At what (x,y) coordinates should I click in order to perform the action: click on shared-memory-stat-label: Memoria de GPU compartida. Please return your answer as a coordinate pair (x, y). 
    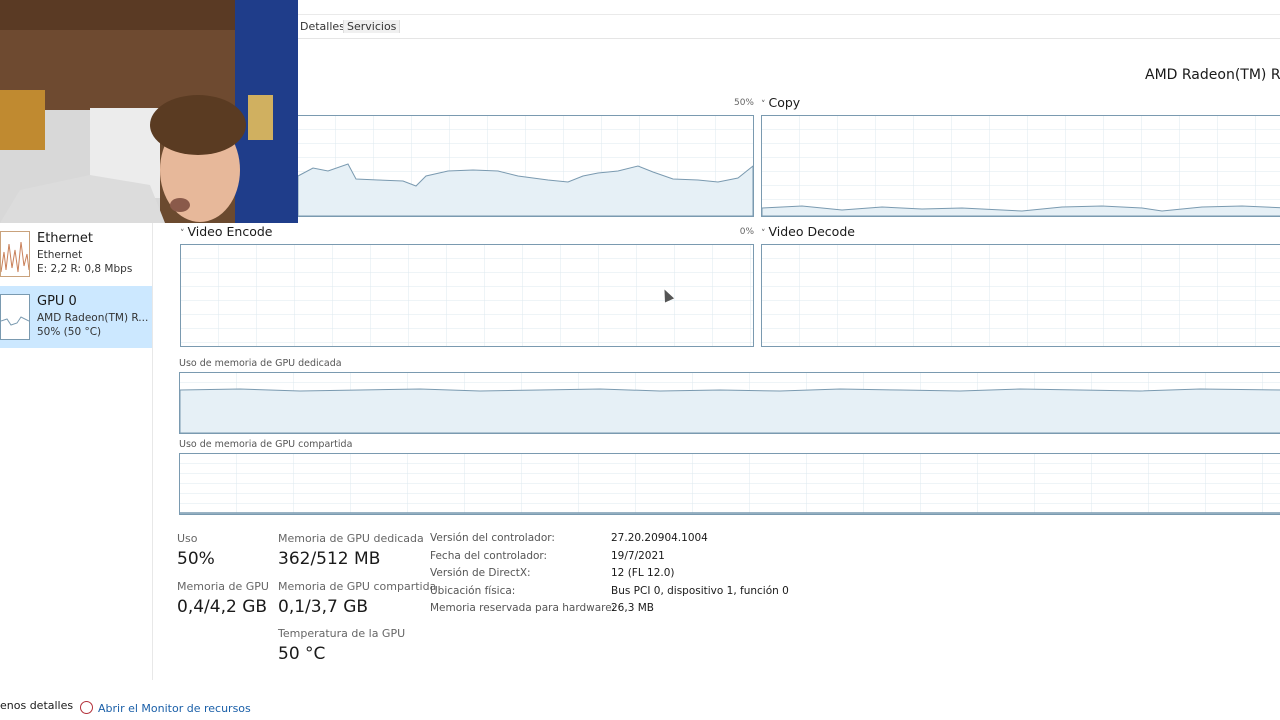
    Looking at the image, I should click on (357, 586).